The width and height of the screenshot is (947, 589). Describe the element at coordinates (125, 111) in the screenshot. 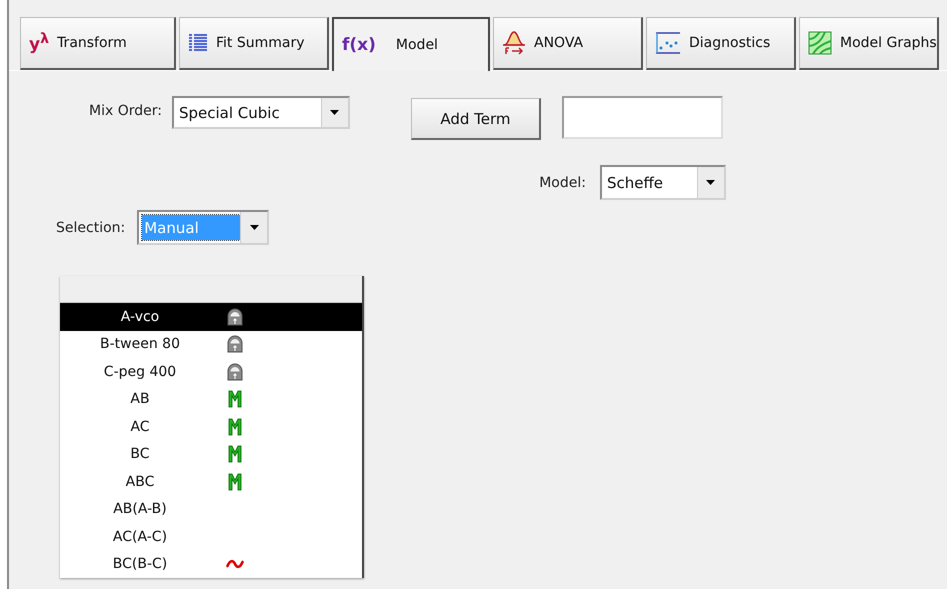

I see `mix-order-label: Mix Order:` at that location.